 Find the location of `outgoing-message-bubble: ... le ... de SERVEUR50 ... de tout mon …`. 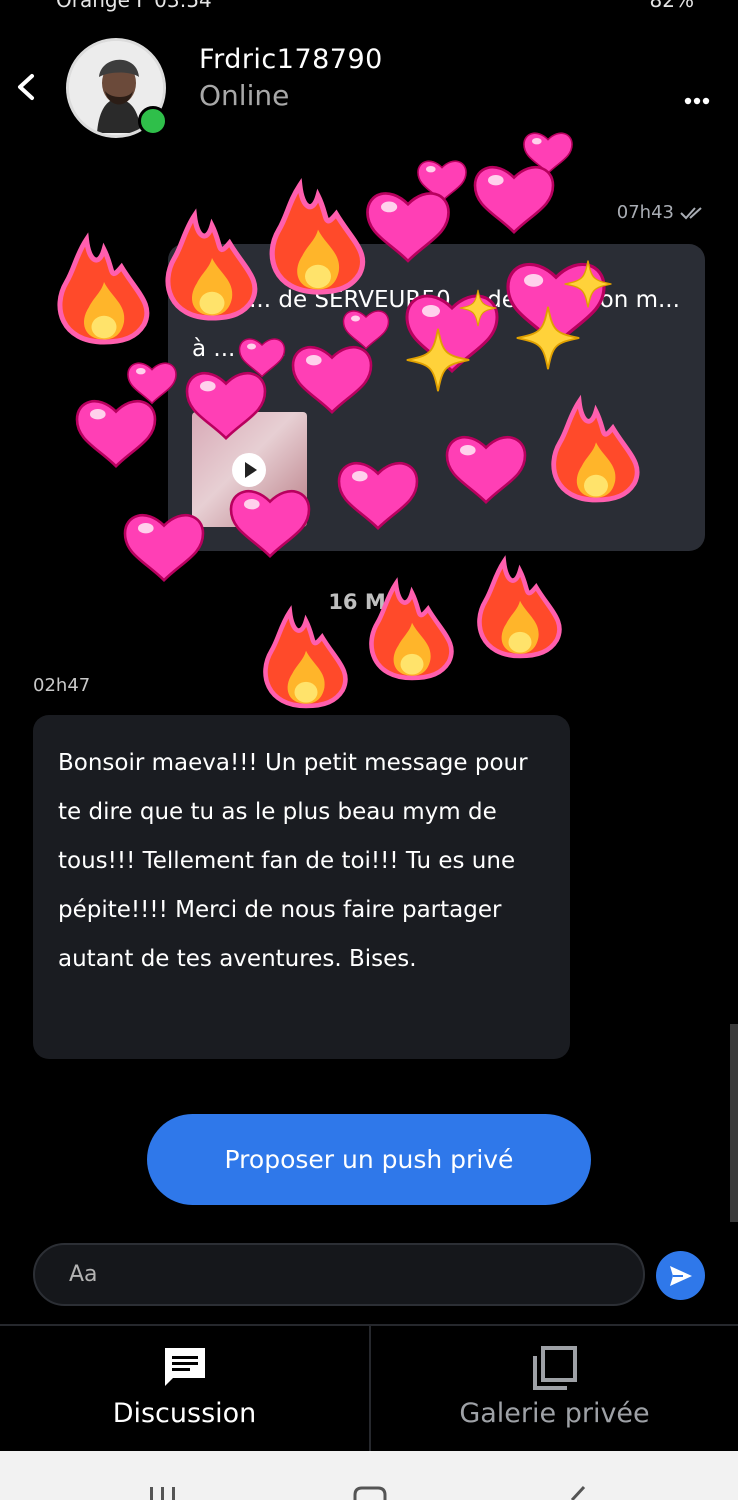

outgoing-message-bubble: ... le ... de SERVEUR50 ... de tout mon … is located at coordinates (436, 397).